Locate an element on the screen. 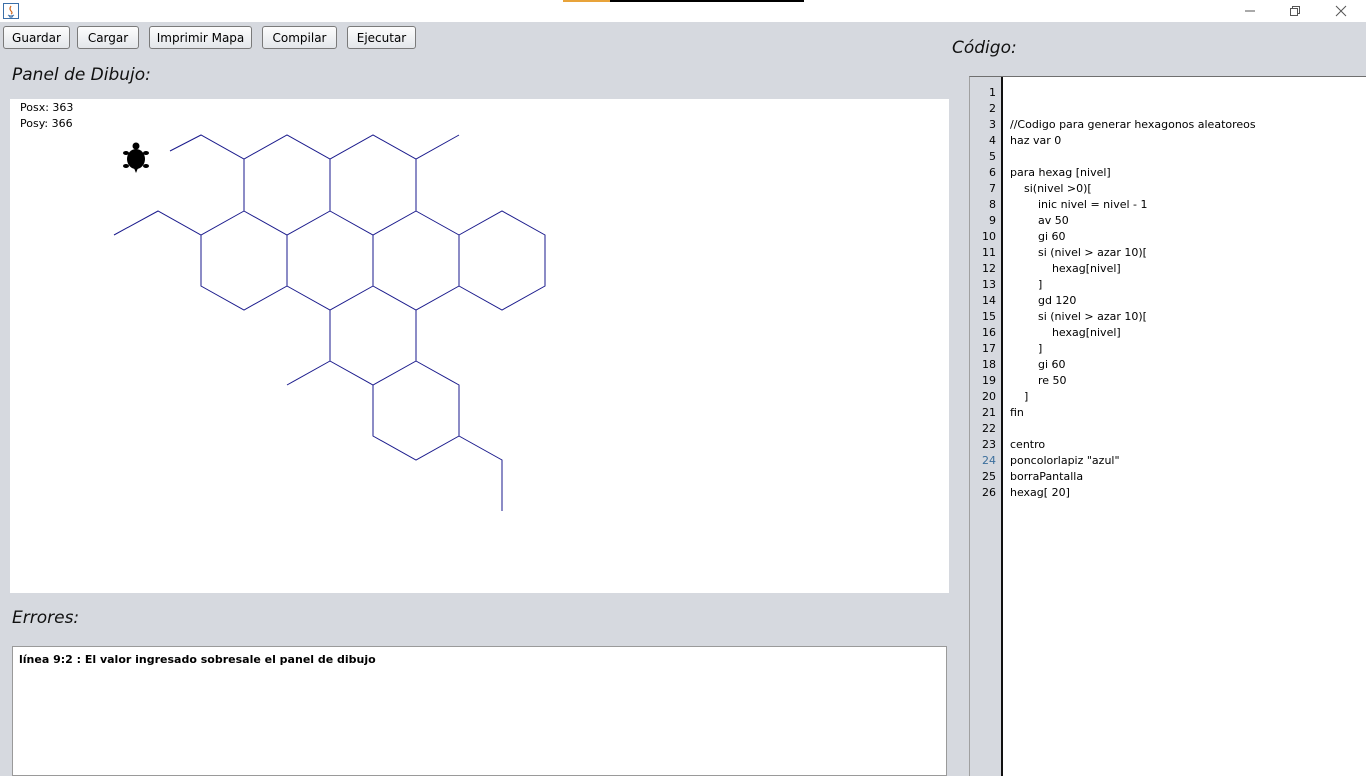 The width and height of the screenshot is (1366, 776). line-number: 13 is located at coordinates (989, 284).